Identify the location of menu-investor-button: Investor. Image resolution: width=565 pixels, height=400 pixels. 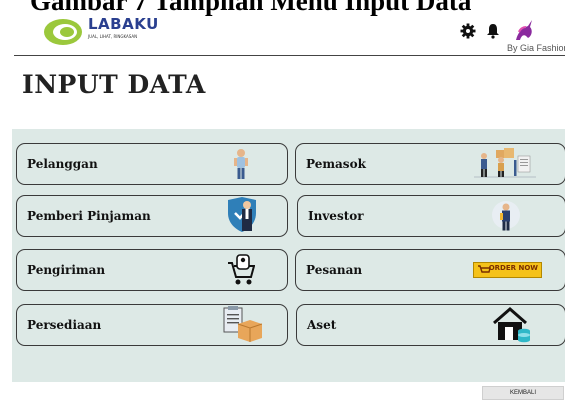
(431, 216).